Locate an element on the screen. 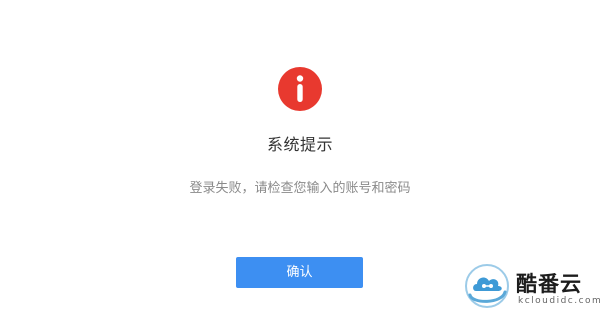 The image size is (600, 314). watermark: 酷番云 kcloudidc.com is located at coordinates (531, 286).